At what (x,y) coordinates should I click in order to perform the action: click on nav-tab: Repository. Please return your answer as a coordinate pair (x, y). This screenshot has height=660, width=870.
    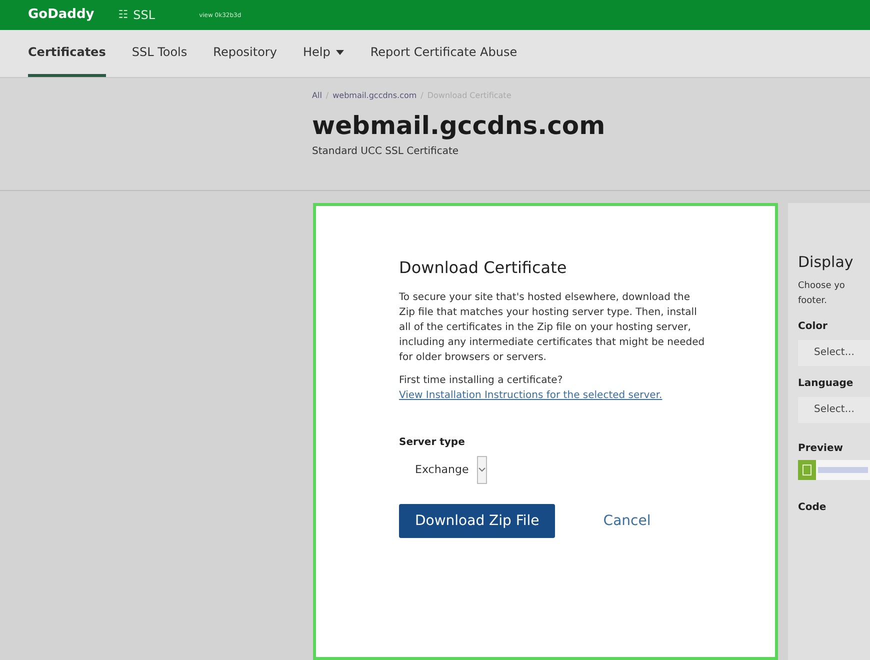
    Looking at the image, I should click on (245, 53).